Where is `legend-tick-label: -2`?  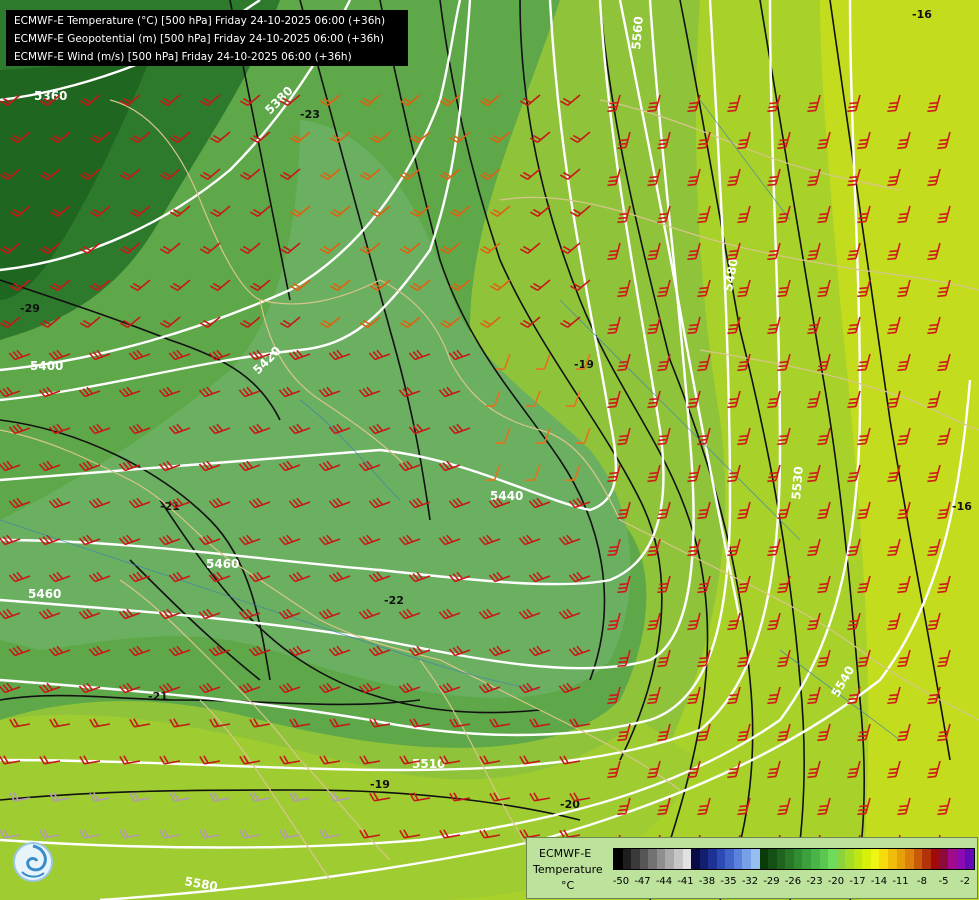
legend-tick-label: -2 is located at coordinates (965, 881).